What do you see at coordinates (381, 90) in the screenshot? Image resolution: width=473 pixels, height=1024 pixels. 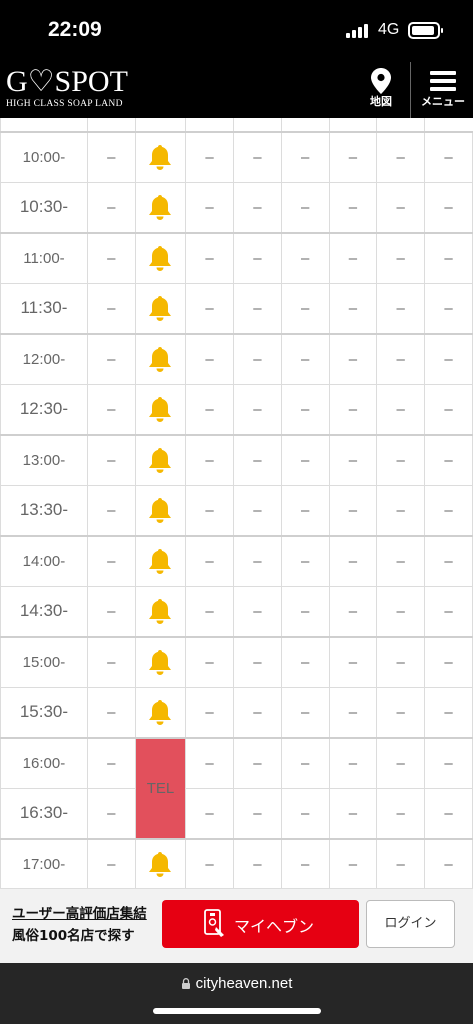 I see `map-button: 地図` at bounding box center [381, 90].